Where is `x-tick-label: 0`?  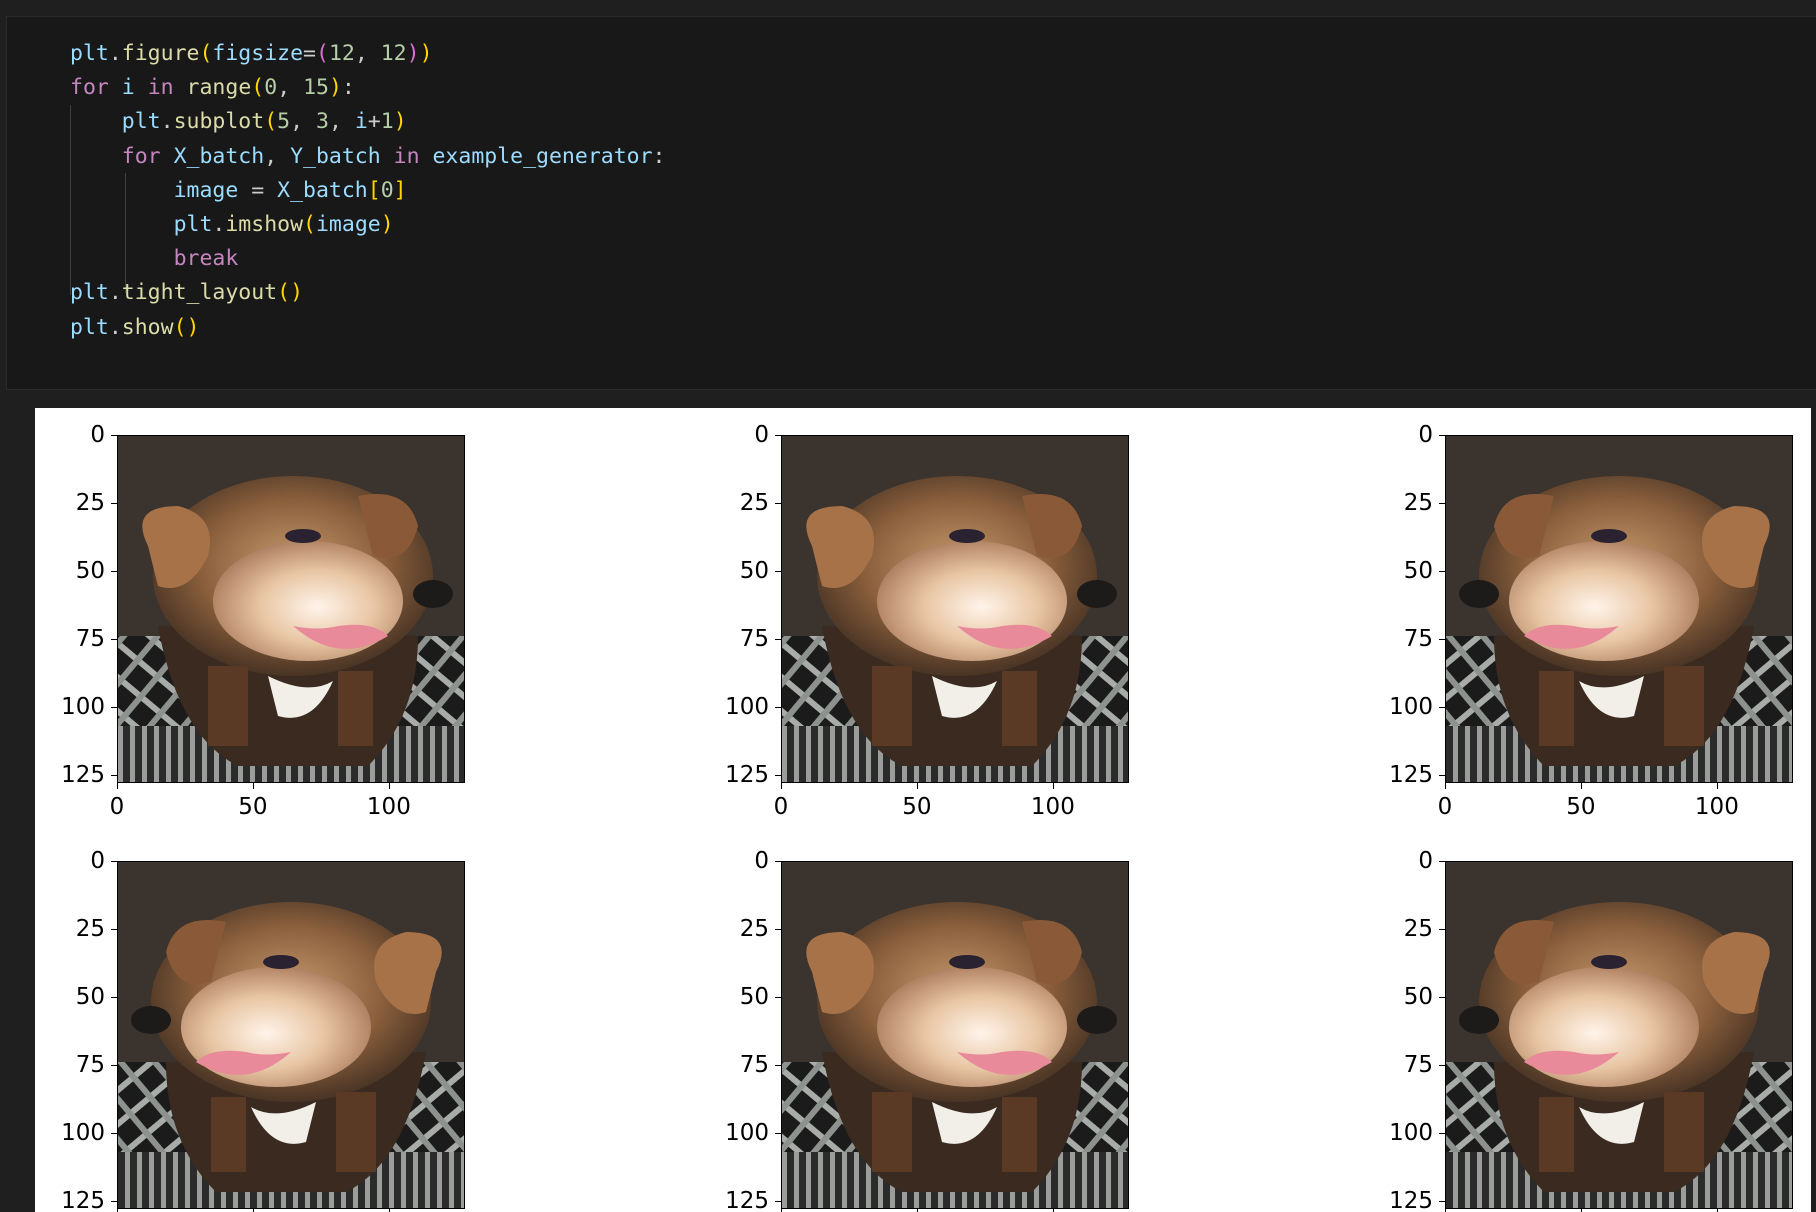 x-tick-label: 0 is located at coordinates (781, 807).